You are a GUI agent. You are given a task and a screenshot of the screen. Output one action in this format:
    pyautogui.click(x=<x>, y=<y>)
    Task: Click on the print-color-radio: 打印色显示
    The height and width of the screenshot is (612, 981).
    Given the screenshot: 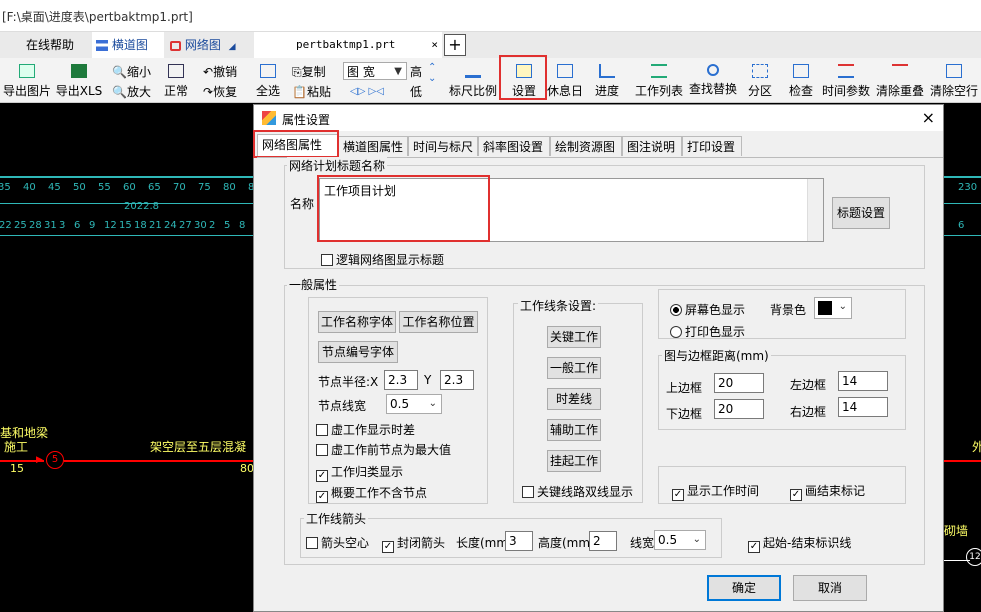 What is the action you would take?
    pyautogui.click(x=707, y=331)
    